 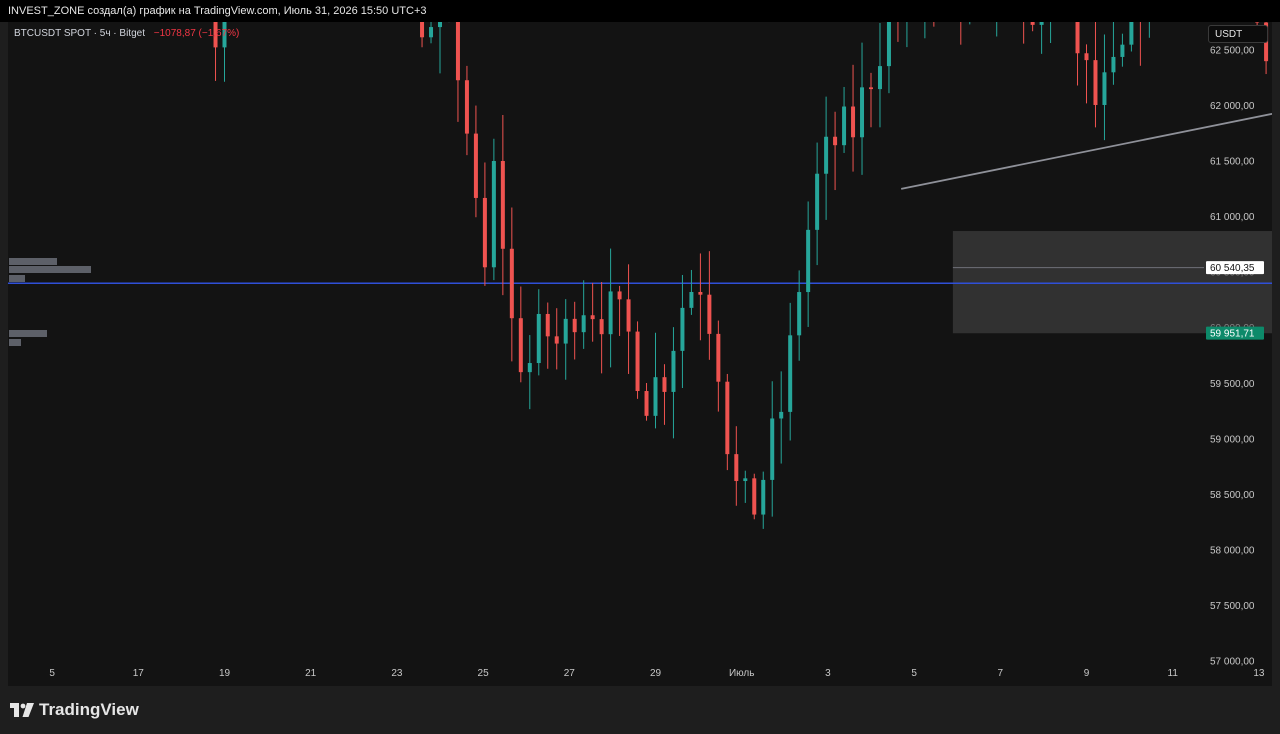 I want to click on y-tick-label: 57 000,00, so click(x=1232, y=662).